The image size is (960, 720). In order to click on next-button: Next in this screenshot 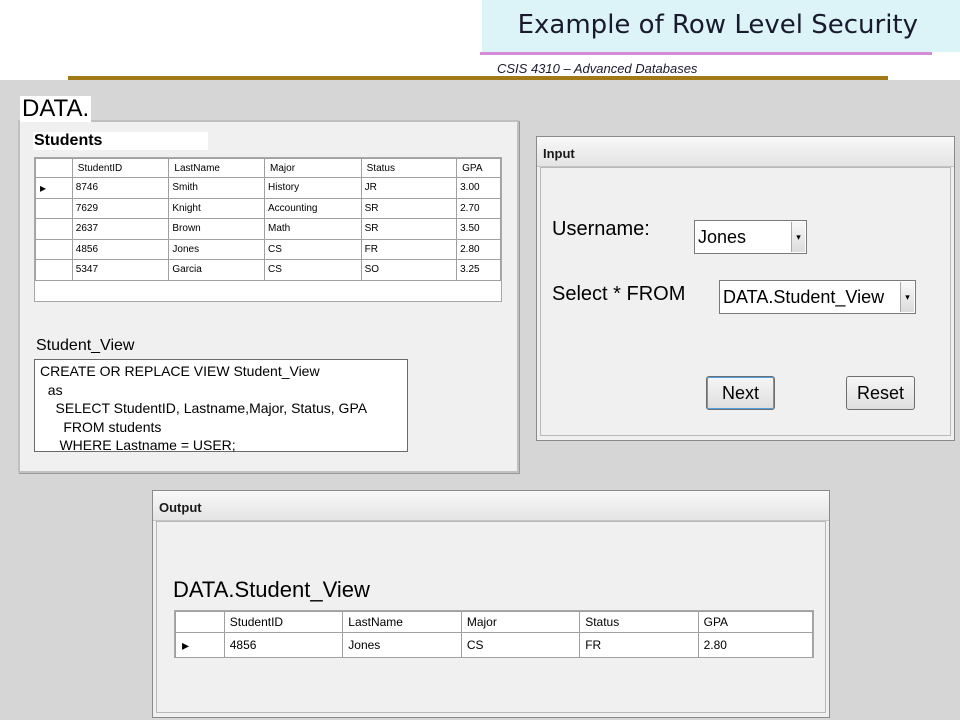, I will do `click(740, 393)`.